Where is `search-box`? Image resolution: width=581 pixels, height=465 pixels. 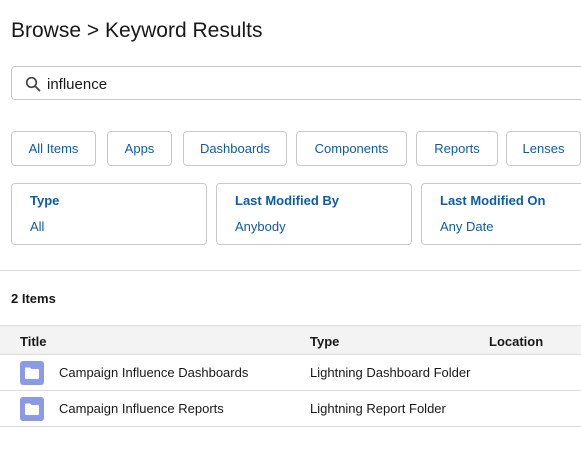 search-box is located at coordinates (296, 83).